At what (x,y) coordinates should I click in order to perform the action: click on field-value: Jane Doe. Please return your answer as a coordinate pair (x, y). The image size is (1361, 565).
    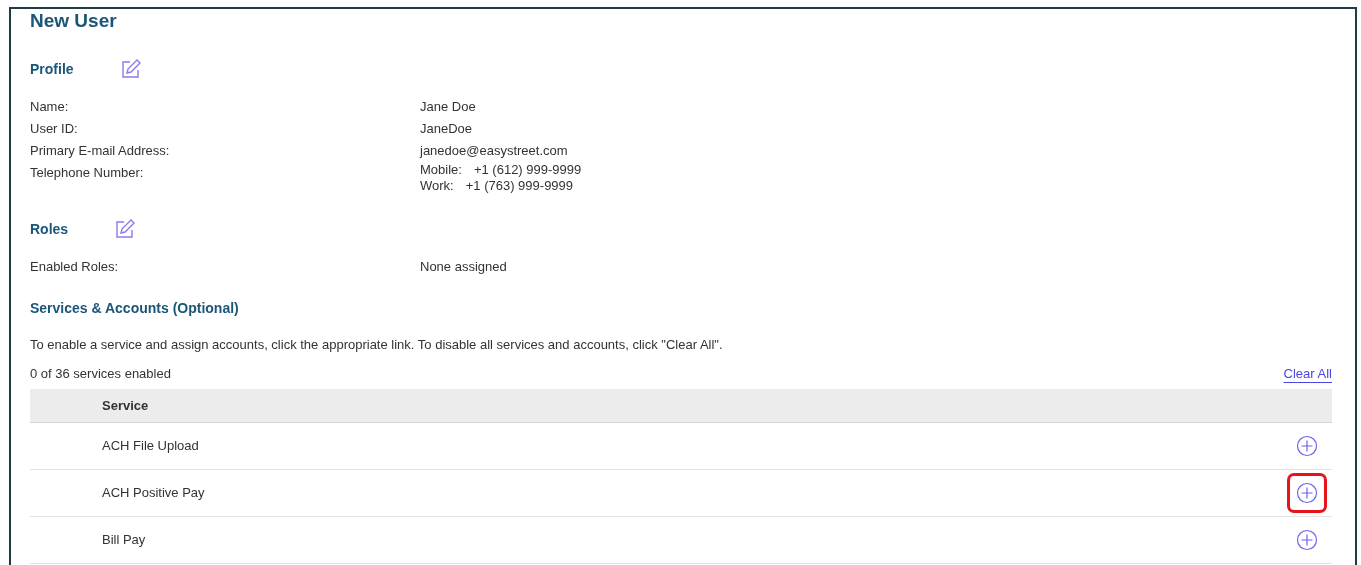
    Looking at the image, I should click on (448, 107).